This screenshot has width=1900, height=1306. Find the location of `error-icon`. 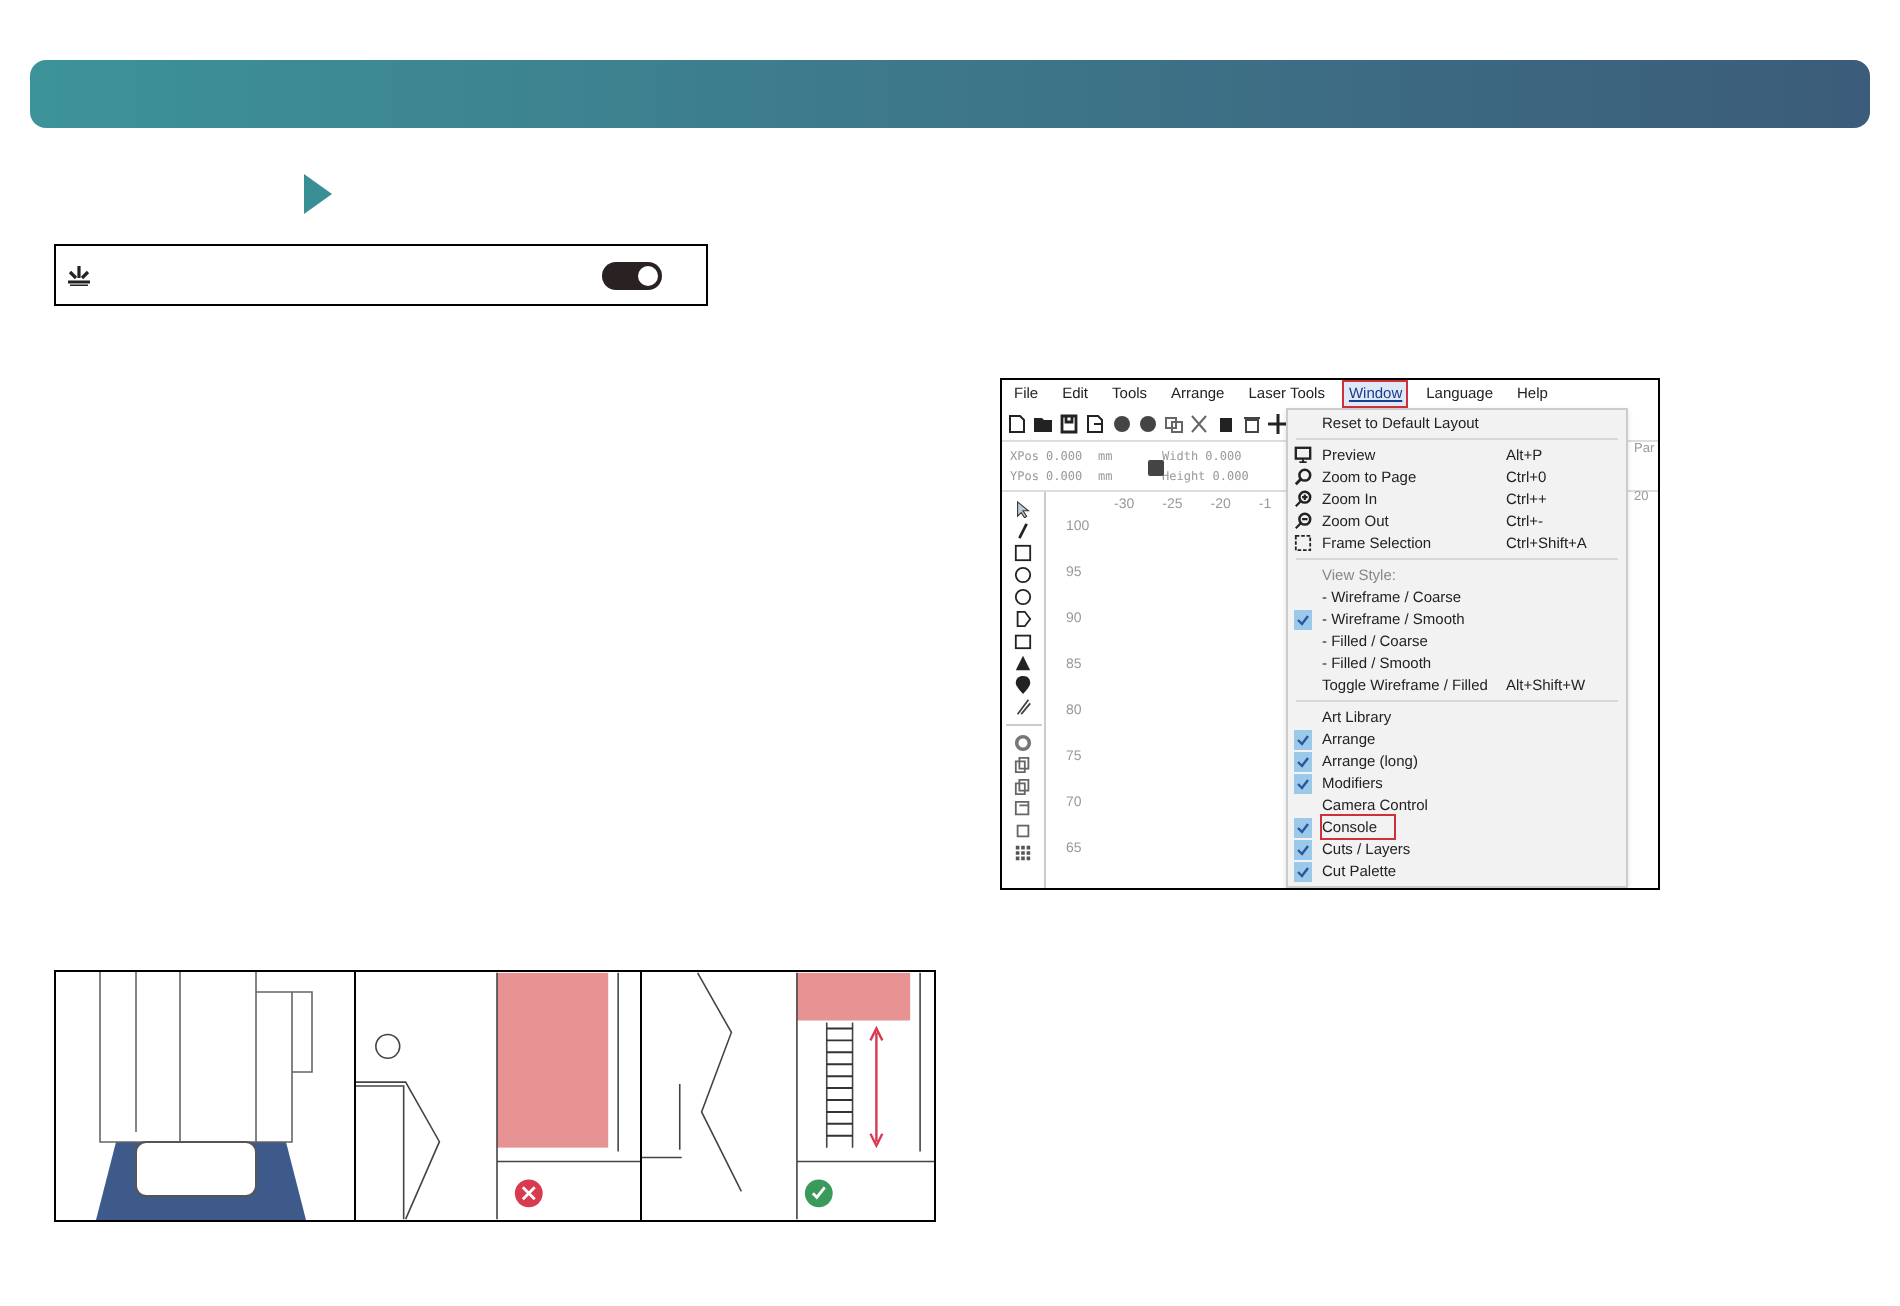

error-icon is located at coordinates (528, 1193).